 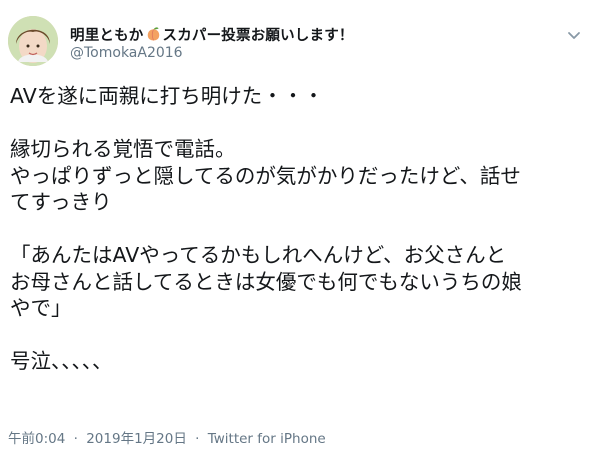 I want to click on tweet-date: 2019年1月20日, so click(x=136, y=439).